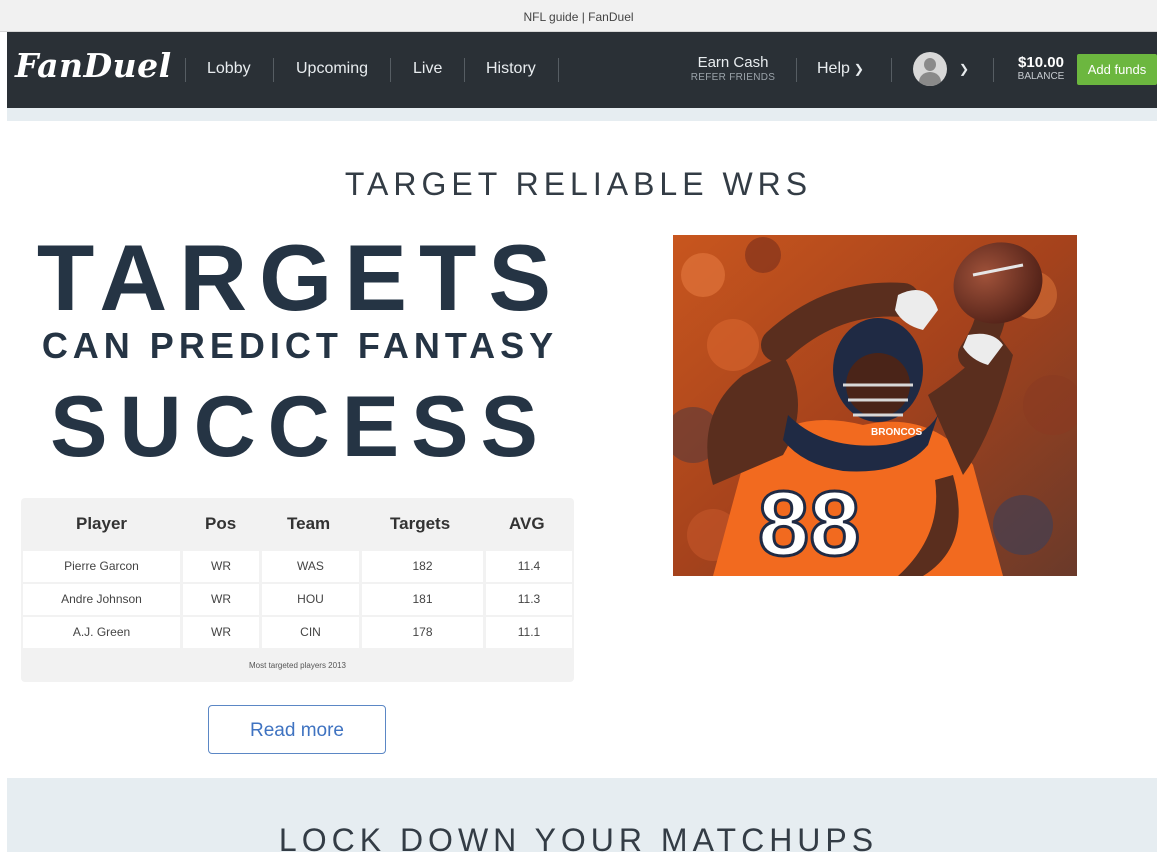  I want to click on col-header-pos: Pos, so click(221, 523).